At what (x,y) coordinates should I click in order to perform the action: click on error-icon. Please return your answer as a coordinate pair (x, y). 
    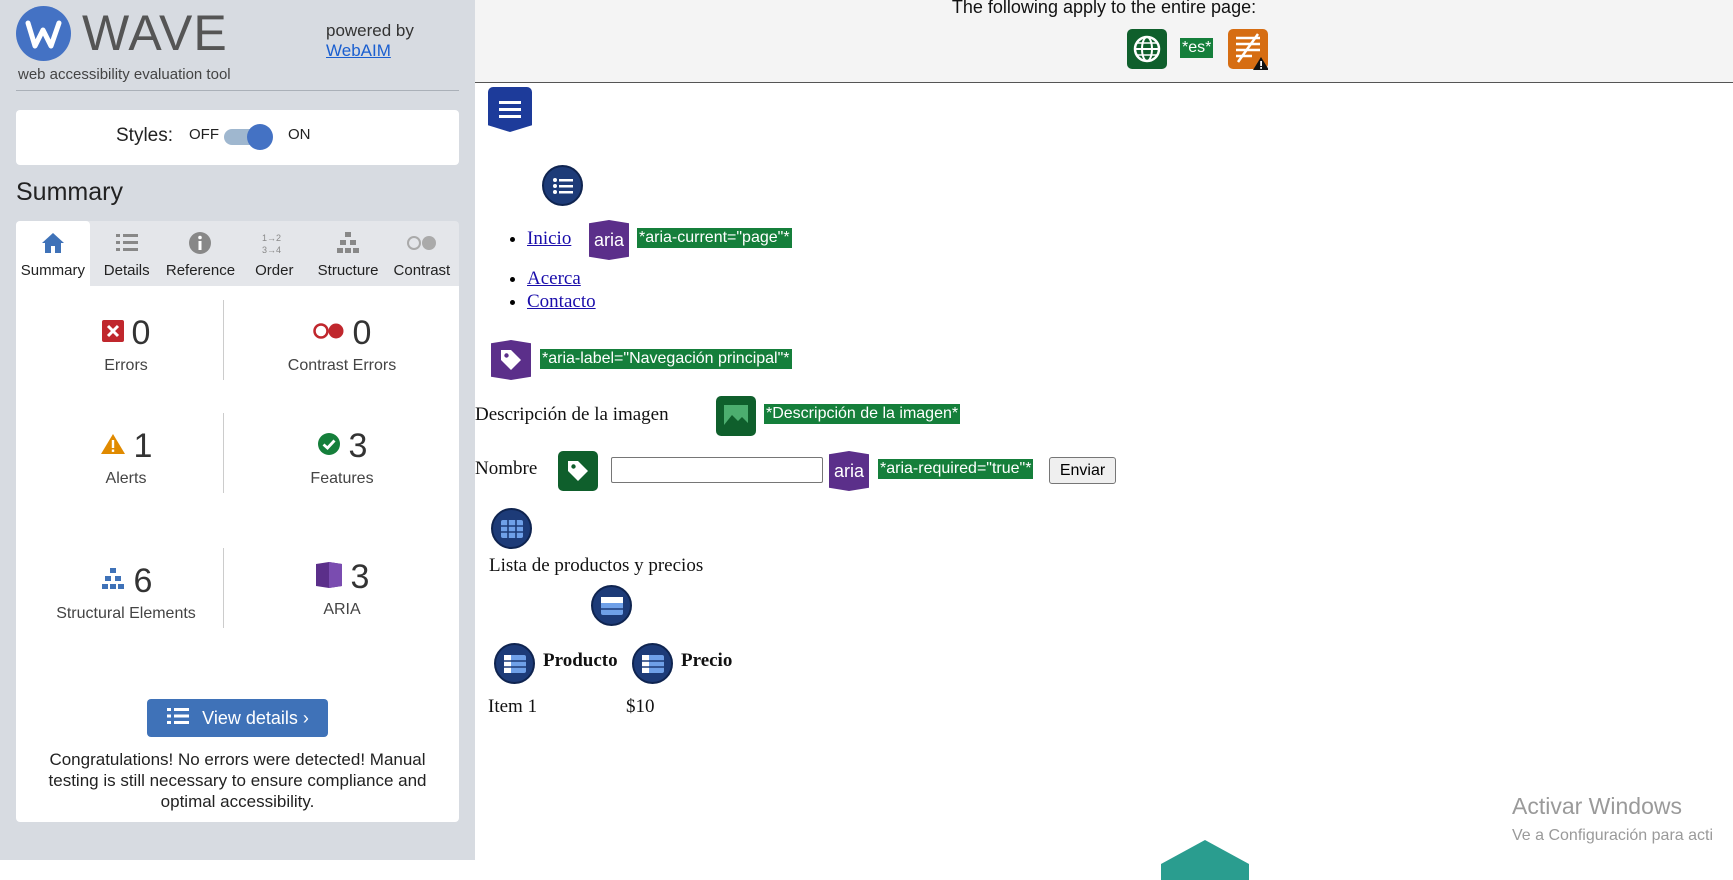
    Looking at the image, I should click on (112, 333).